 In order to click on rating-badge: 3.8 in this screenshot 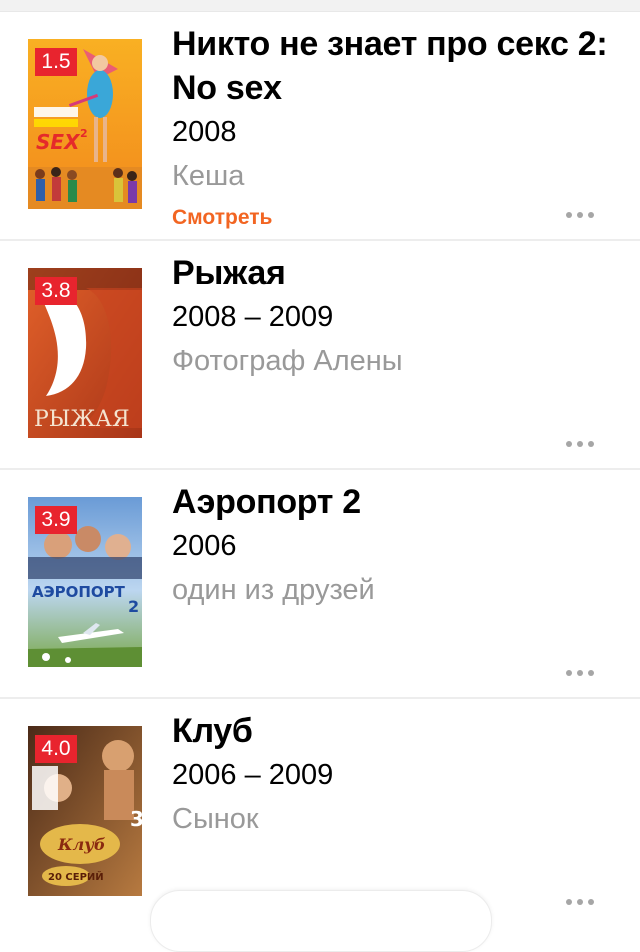, I will do `click(56, 291)`.